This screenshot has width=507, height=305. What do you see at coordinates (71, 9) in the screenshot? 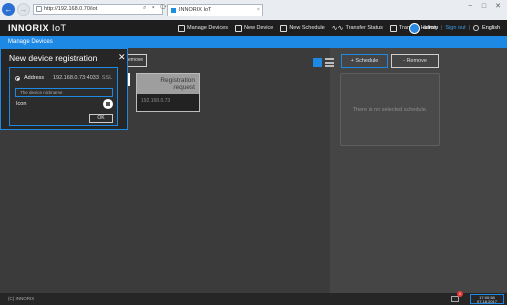
I see `address-text: http://192.168.0.70/iot` at bounding box center [71, 9].